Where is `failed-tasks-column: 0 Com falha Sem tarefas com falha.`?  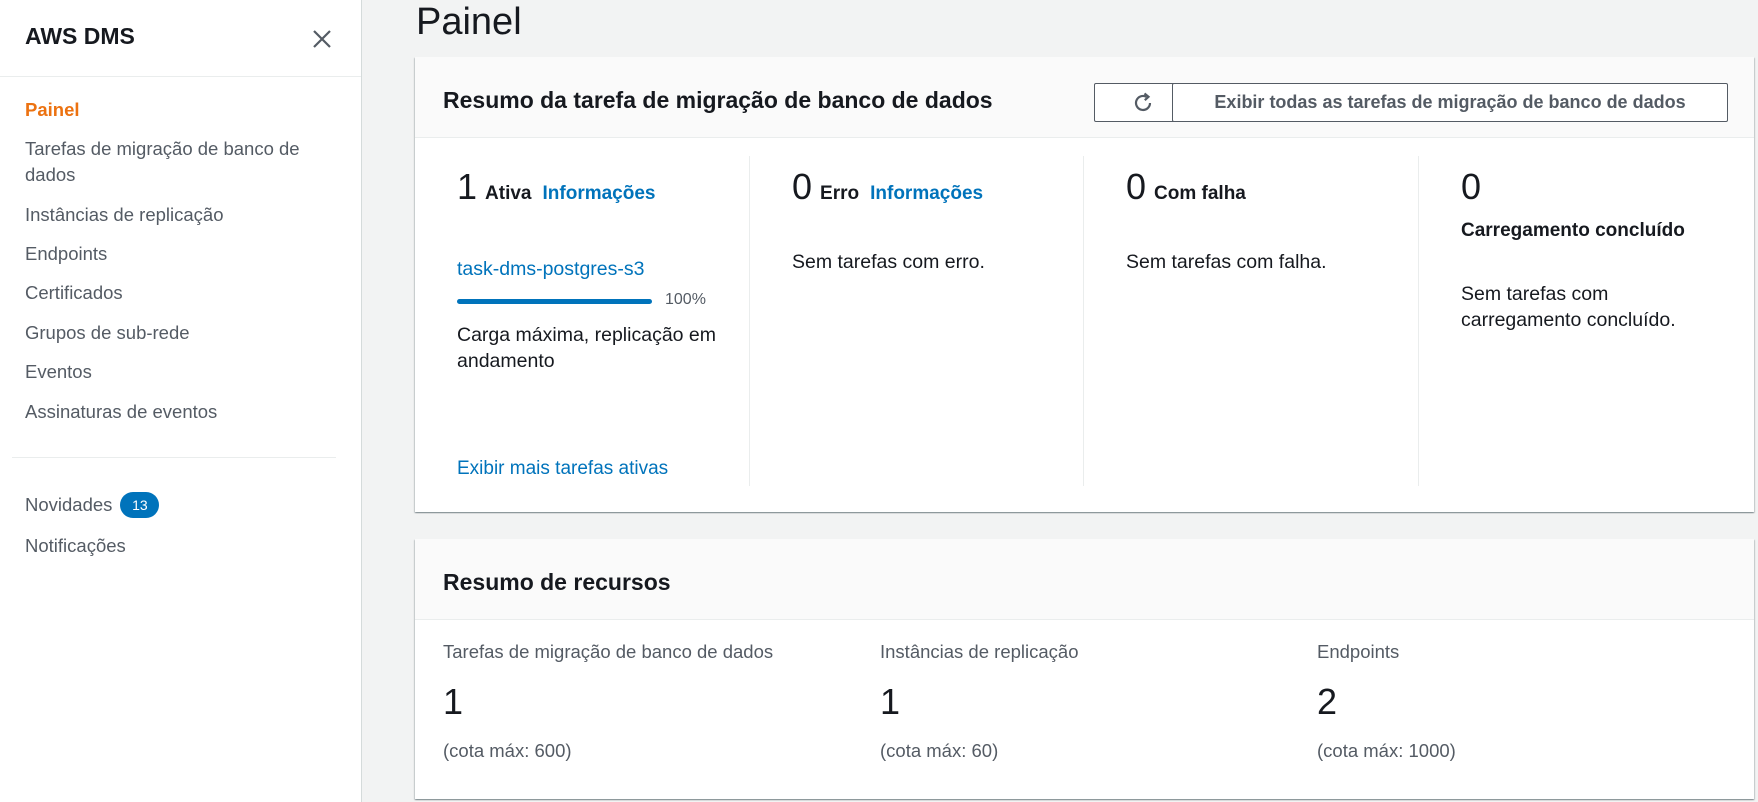 failed-tasks-column: 0 Com falha Sem tarefas com falha. is located at coordinates (1271, 332).